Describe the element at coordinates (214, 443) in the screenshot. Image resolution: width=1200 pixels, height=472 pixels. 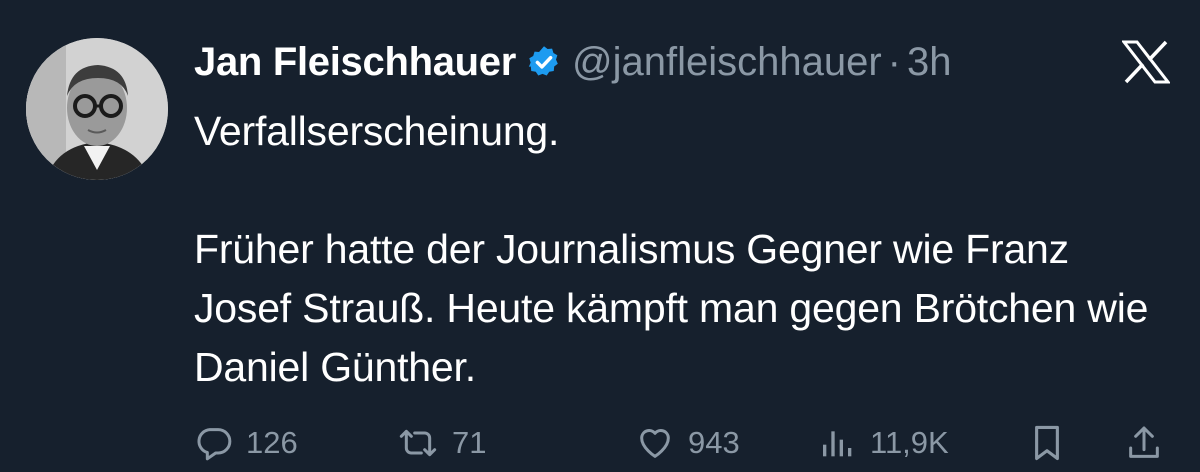
I see `reply-icon` at that location.